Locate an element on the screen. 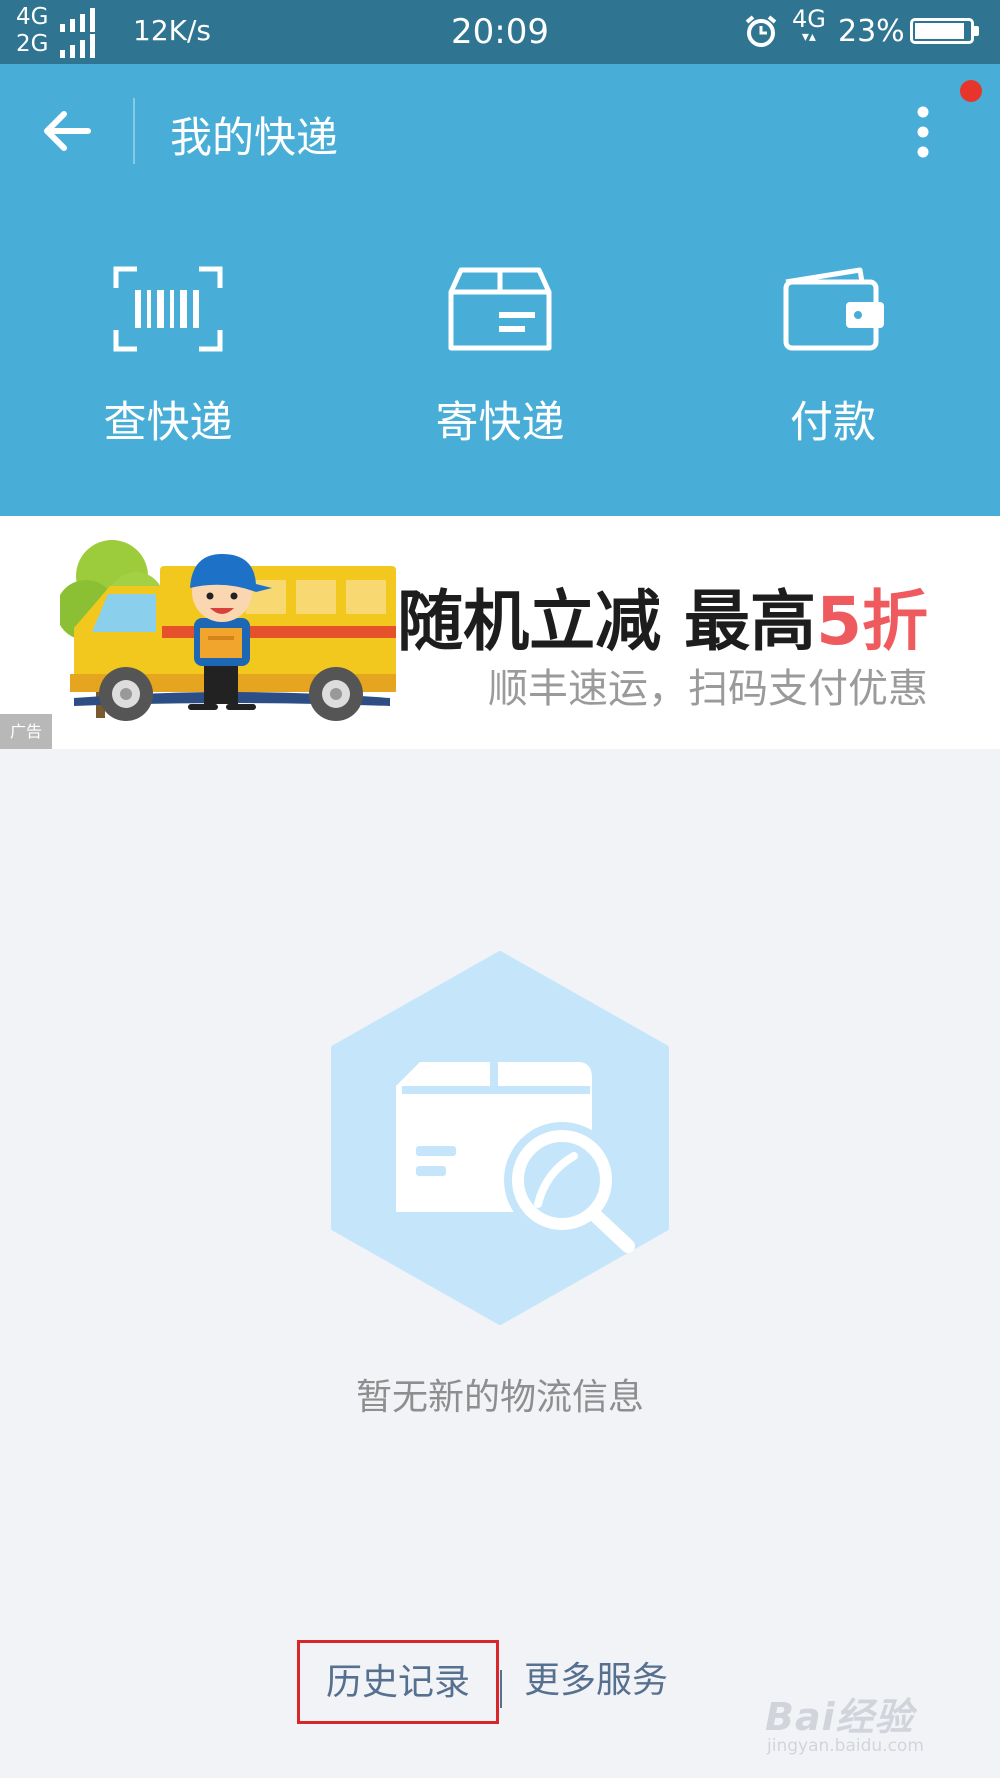 This screenshot has height=1778, width=1000. action-label: 付款 is located at coordinates (833, 423).